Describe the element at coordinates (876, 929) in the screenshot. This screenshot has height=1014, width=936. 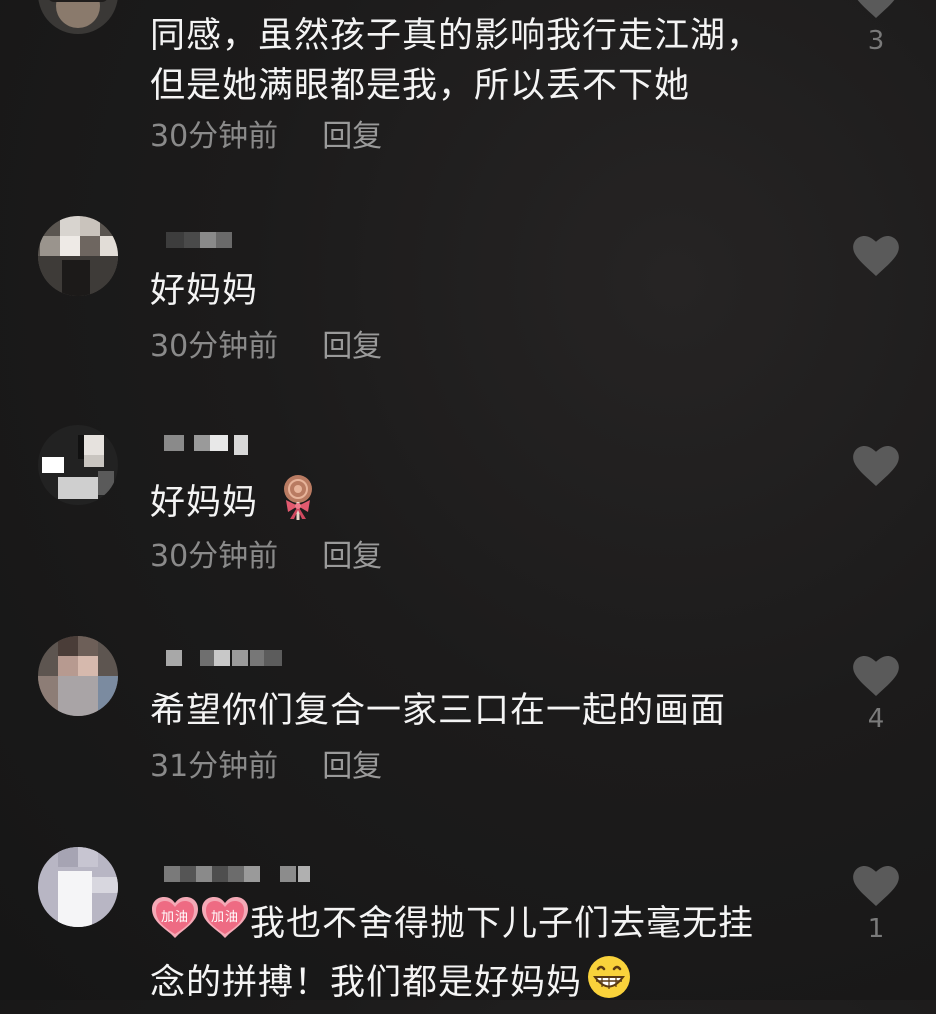
I see `like-count: 1` at that location.